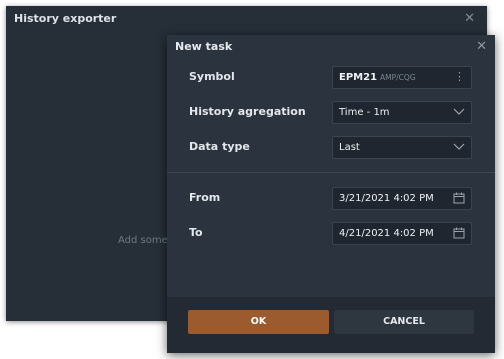  What do you see at coordinates (204, 46) in the screenshot?
I see `dialog-title: New task` at bounding box center [204, 46].